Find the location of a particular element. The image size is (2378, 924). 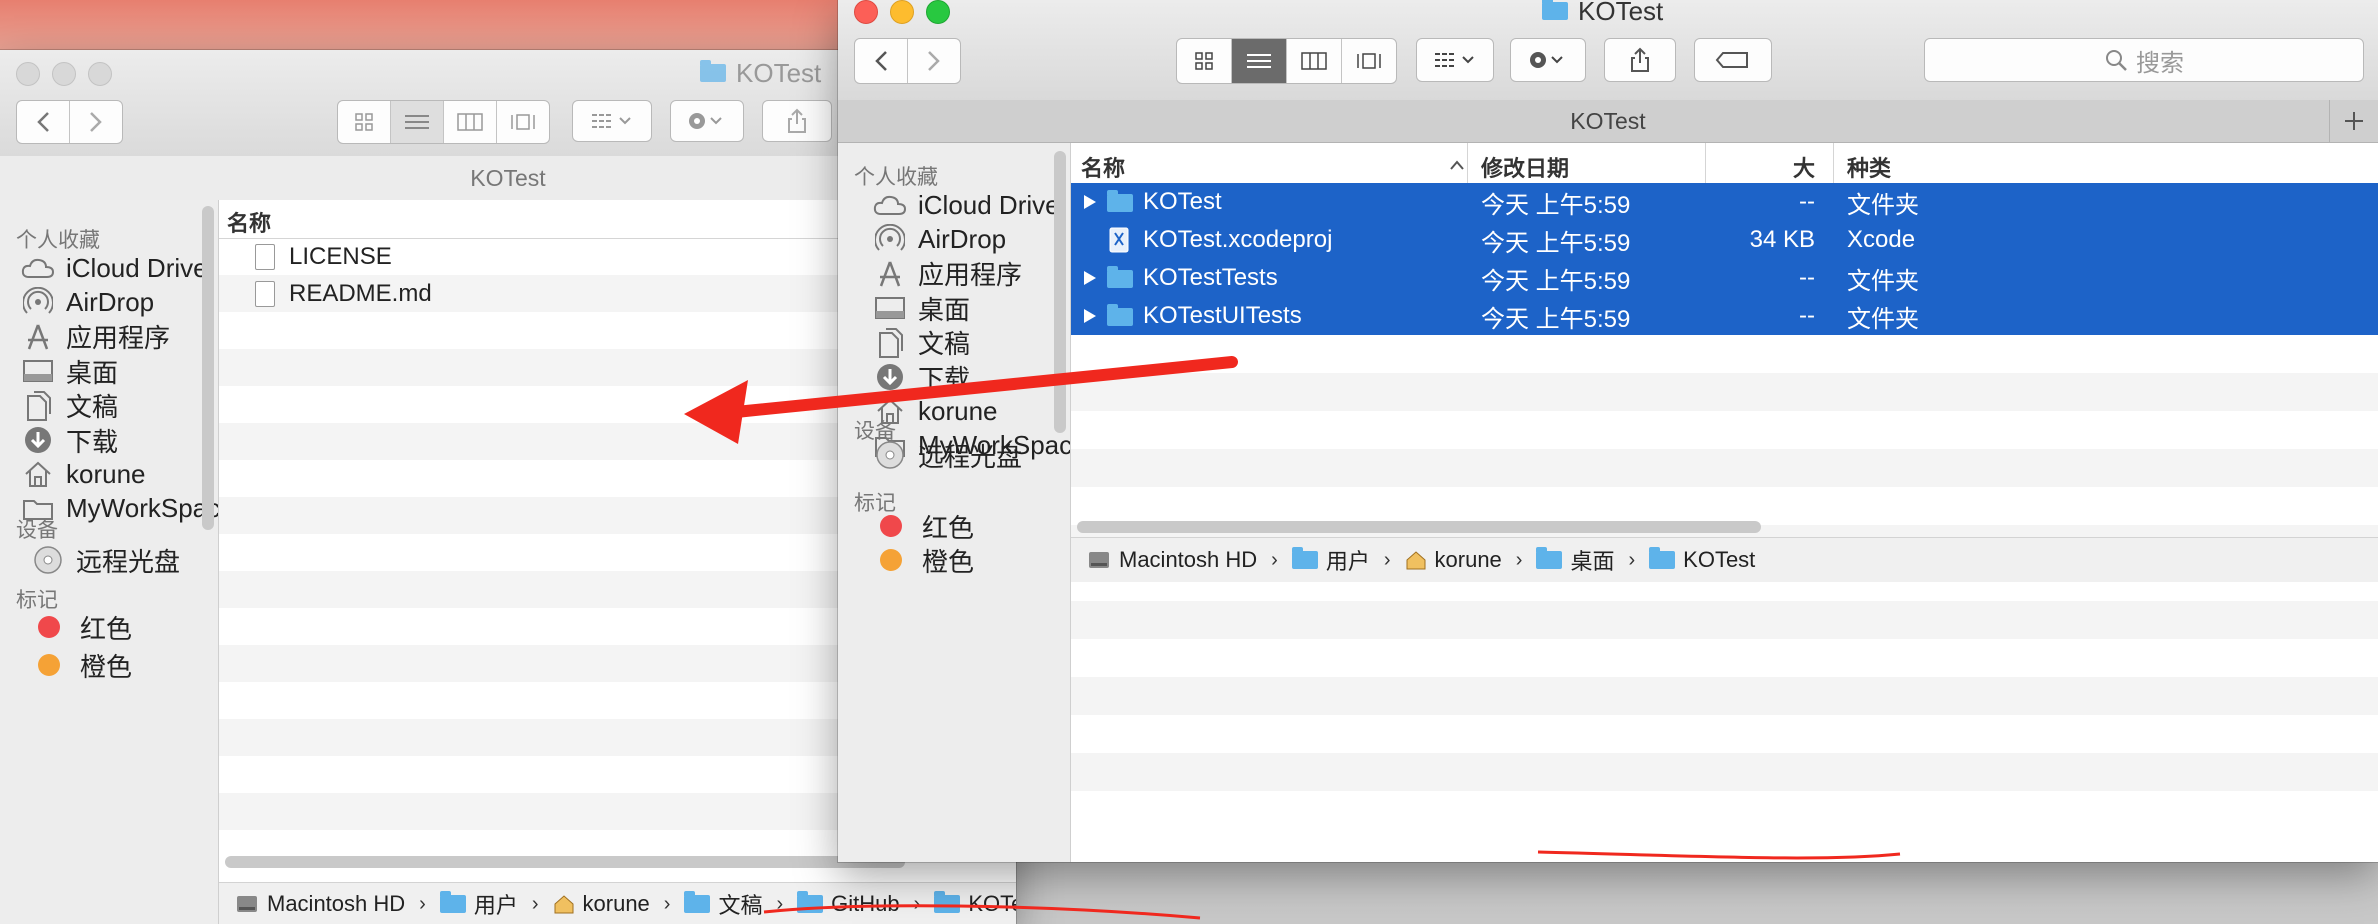

sidebar-item-label: 应用程序 is located at coordinates (970, 275).